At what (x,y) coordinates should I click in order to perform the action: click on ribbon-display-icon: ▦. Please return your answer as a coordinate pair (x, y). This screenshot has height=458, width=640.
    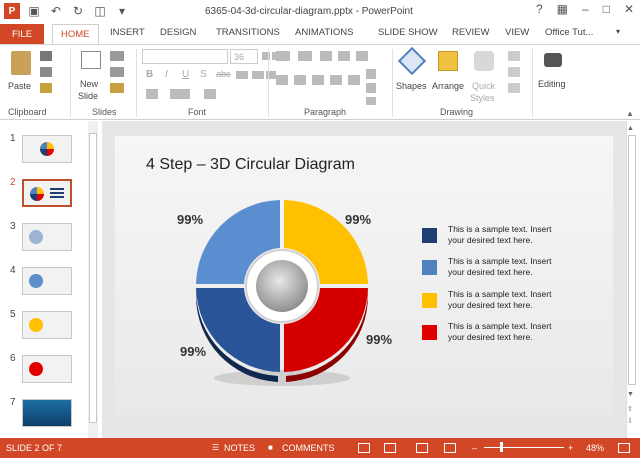
    Looking at the image, I should click on (562, 9).